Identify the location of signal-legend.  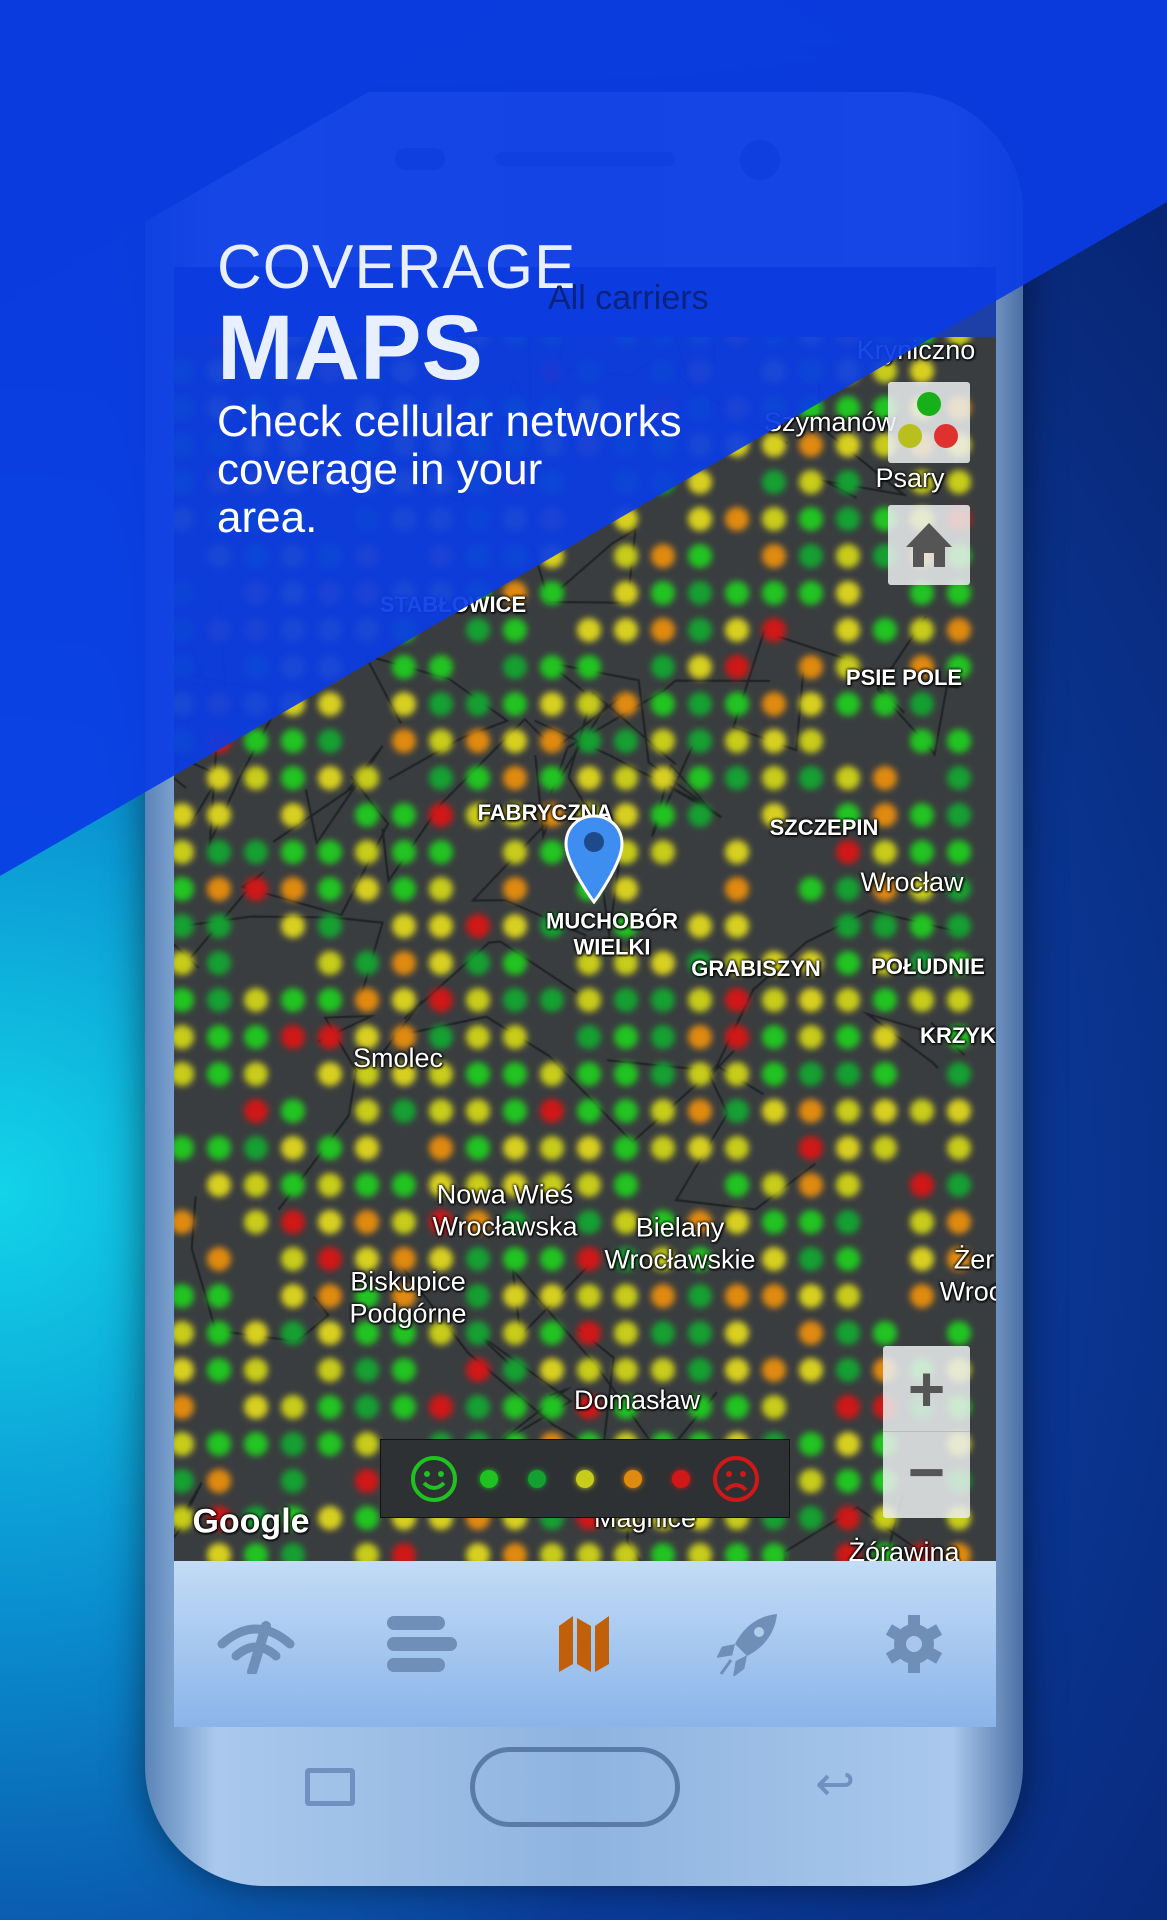
(585, 1478).